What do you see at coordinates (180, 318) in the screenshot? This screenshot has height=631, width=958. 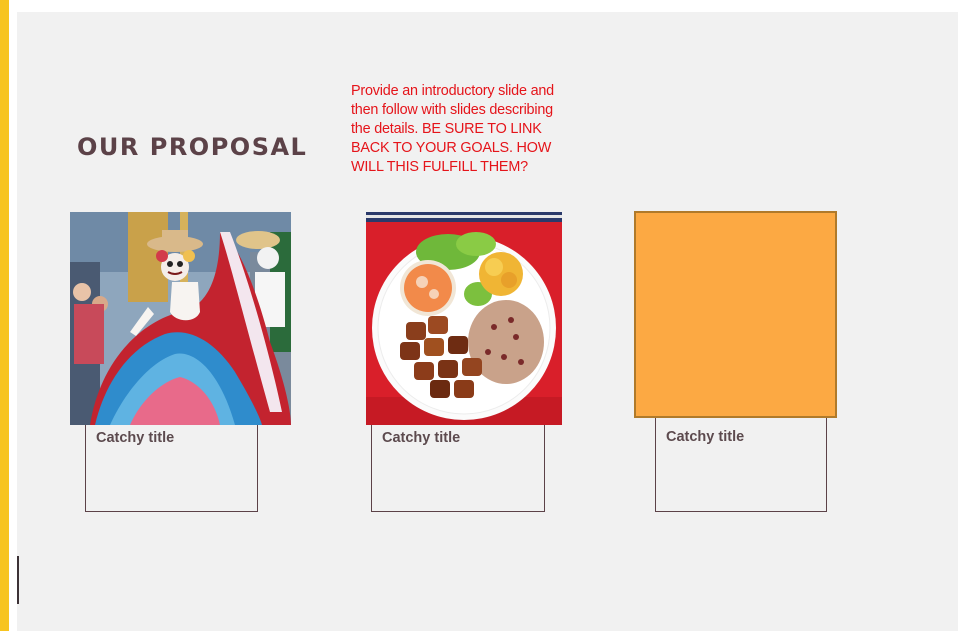 I see `dancer-photo` at bounding box center [180, 318].